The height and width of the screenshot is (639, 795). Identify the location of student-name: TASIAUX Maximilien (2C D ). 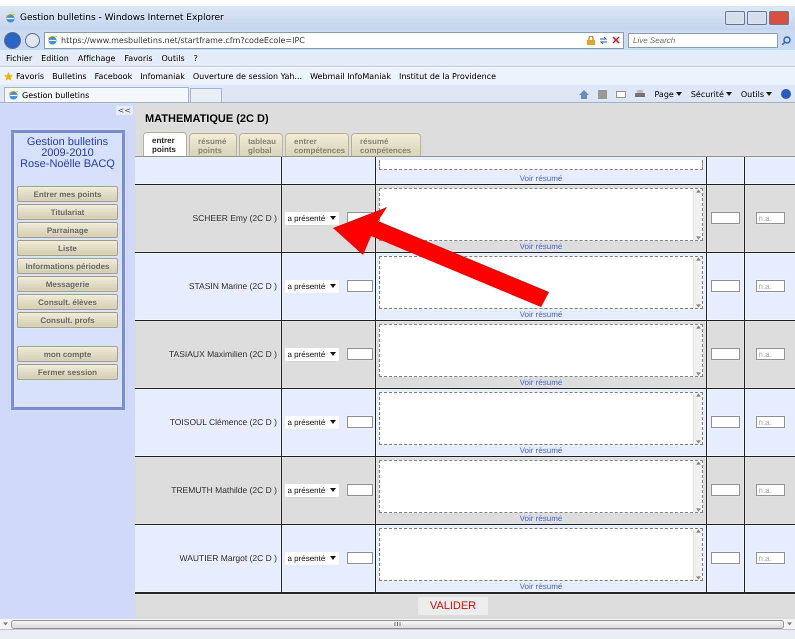
(223, 354).